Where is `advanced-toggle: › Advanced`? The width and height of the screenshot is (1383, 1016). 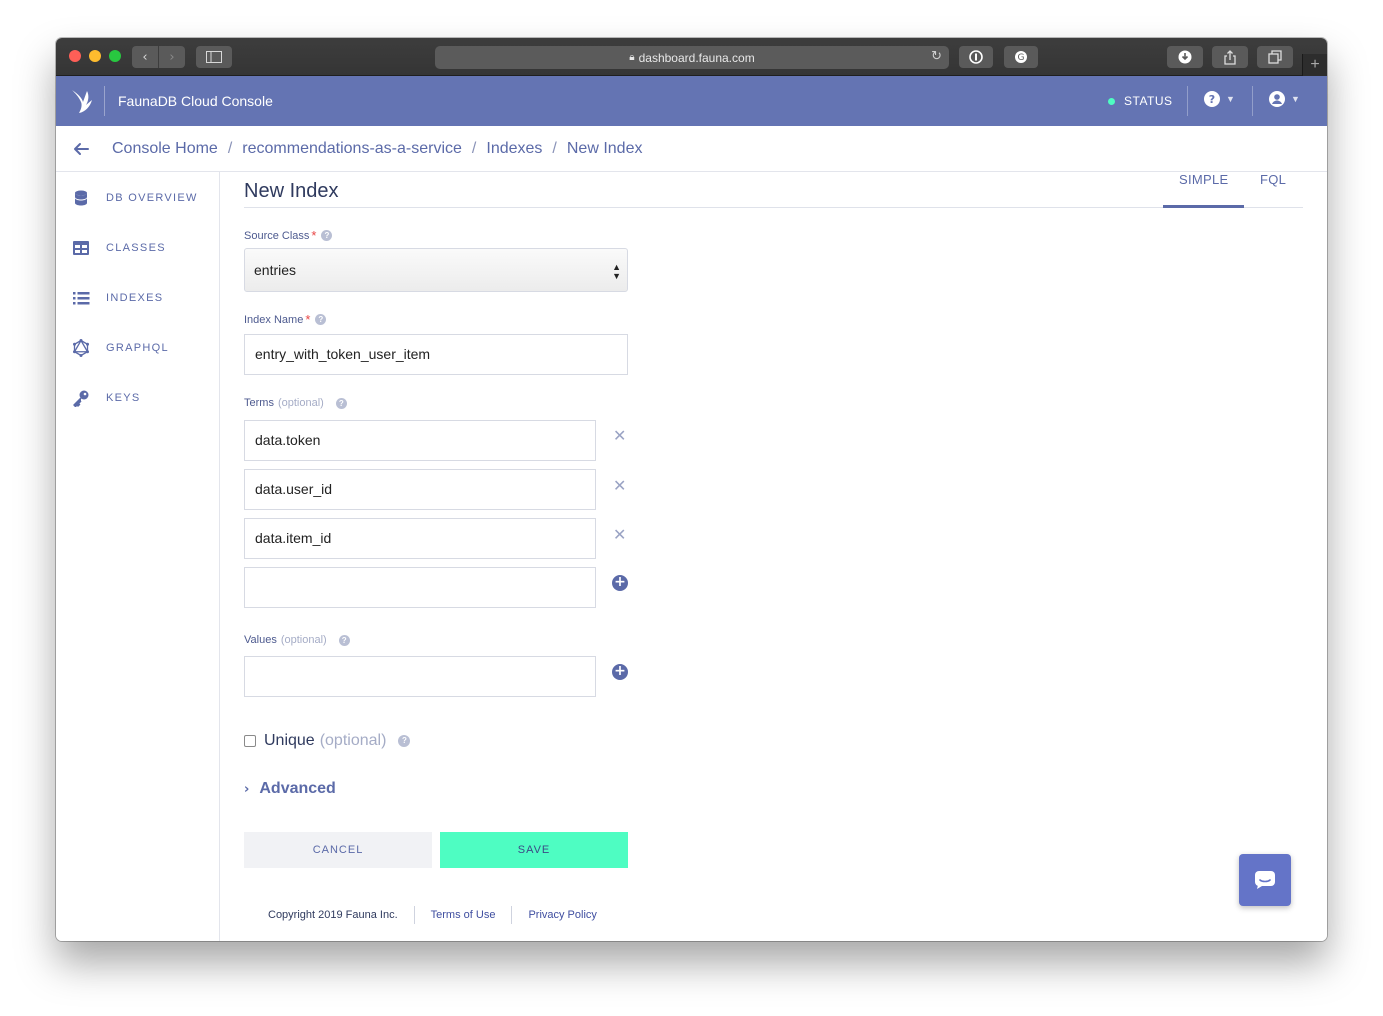 advanced-toggle: › Advanced is located at coordinates (290, 789).